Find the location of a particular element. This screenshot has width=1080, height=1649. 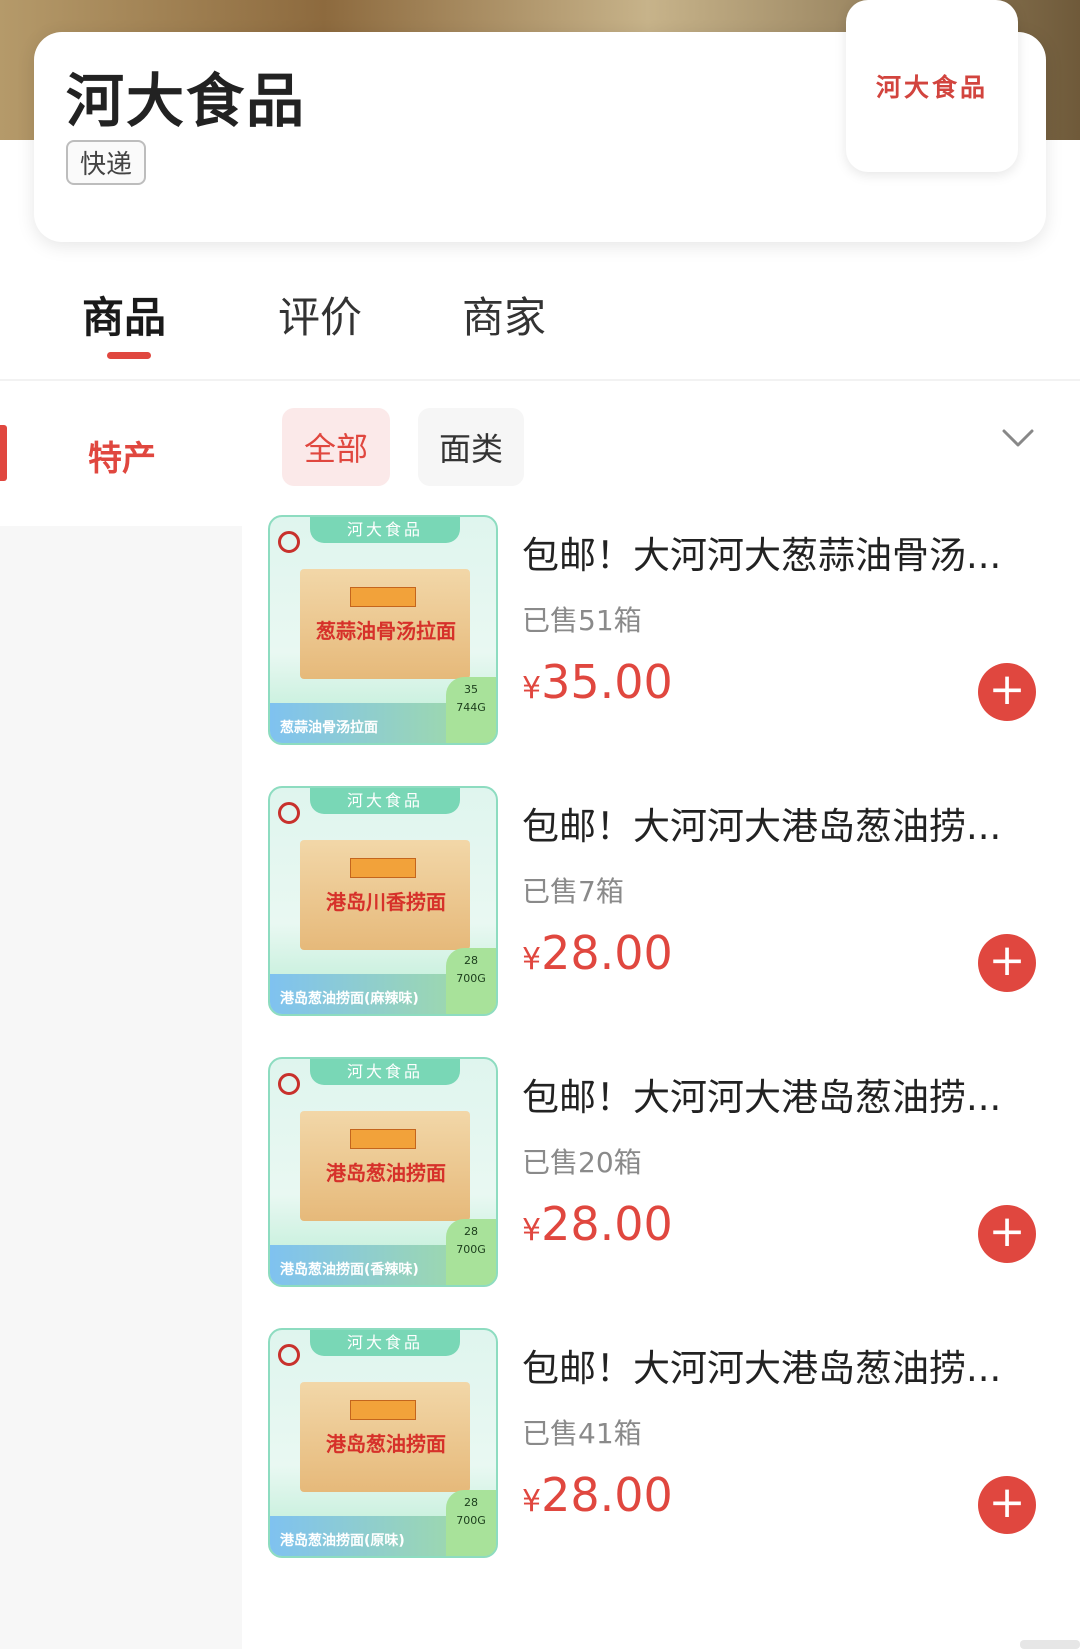

shop-header-card: 河大食品 快递 河大食品 is located at coordinates (540, 121).